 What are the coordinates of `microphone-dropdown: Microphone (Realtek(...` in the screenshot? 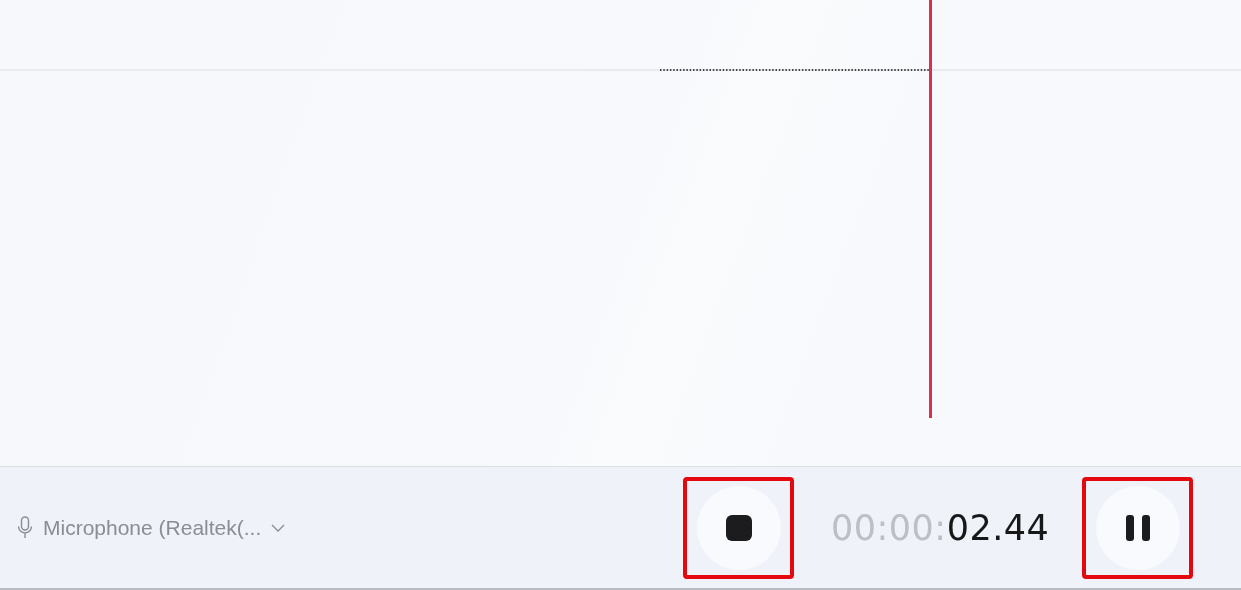 It's located at (164, 527).